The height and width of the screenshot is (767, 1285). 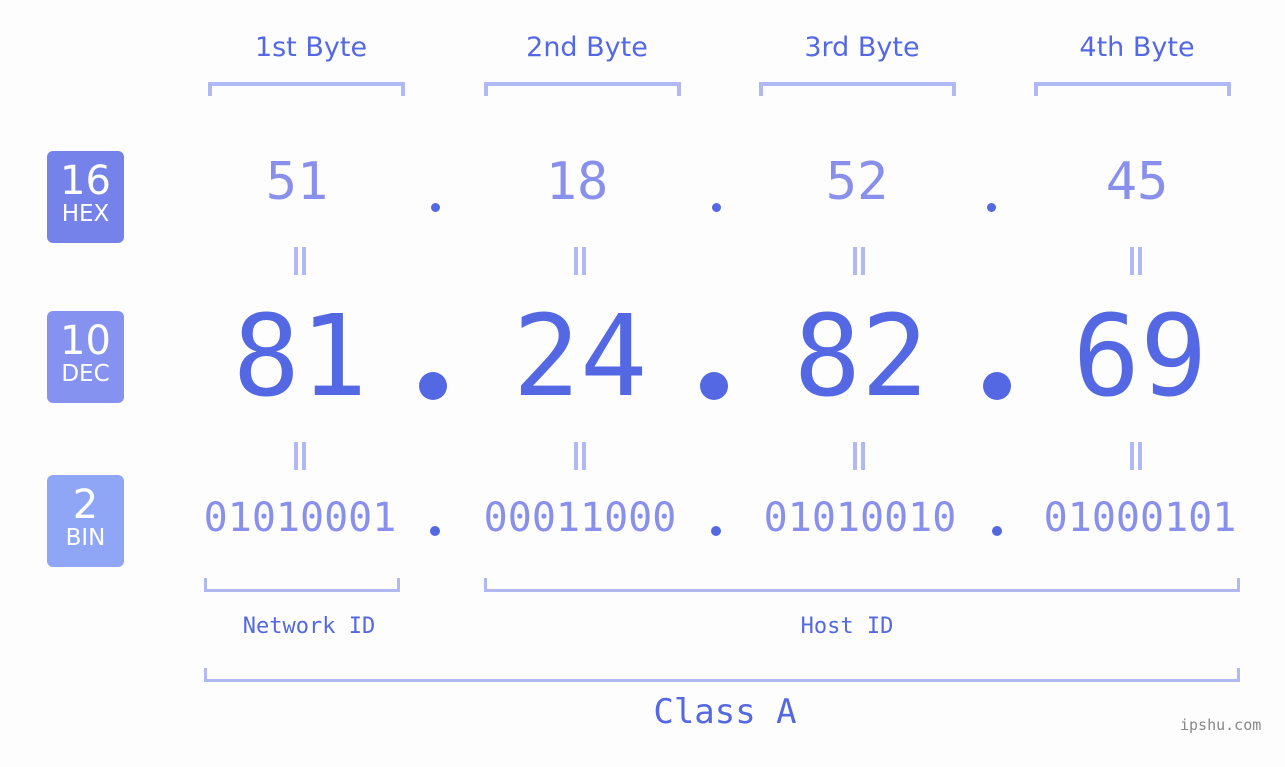 I want to click on hex-badge: 16 HEX, so click(x=85, y=197).